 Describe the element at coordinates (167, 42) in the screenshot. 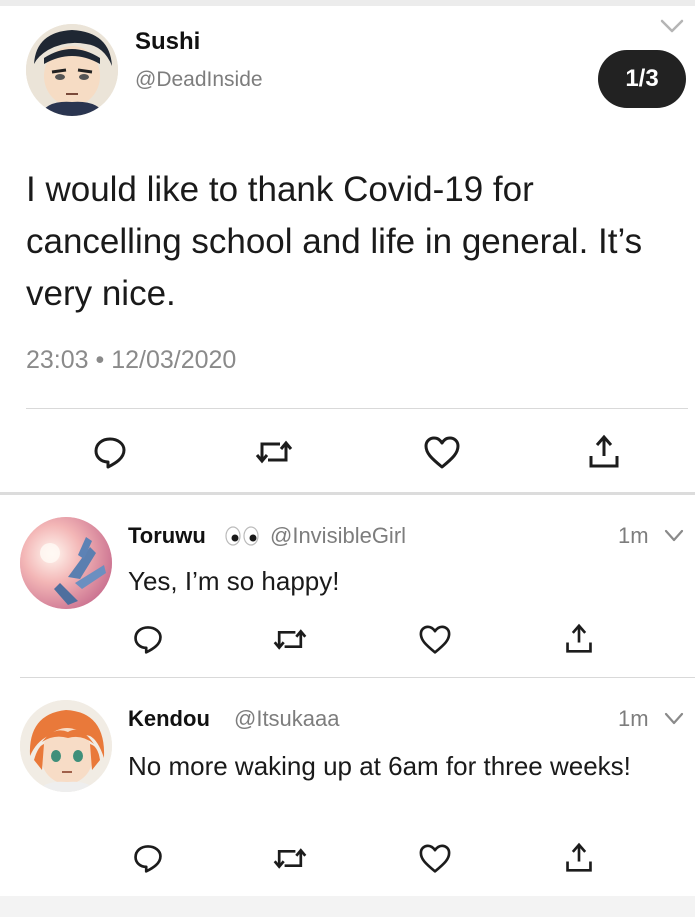

I see `display-name: Sushi` at that location.